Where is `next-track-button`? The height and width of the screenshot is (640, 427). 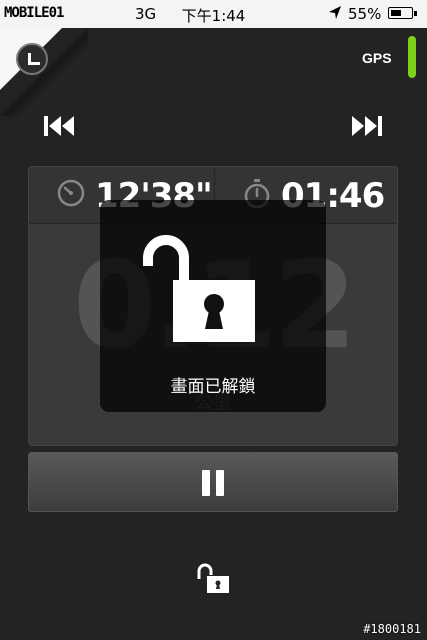
next-track-button is located at coordinates (366, 126).